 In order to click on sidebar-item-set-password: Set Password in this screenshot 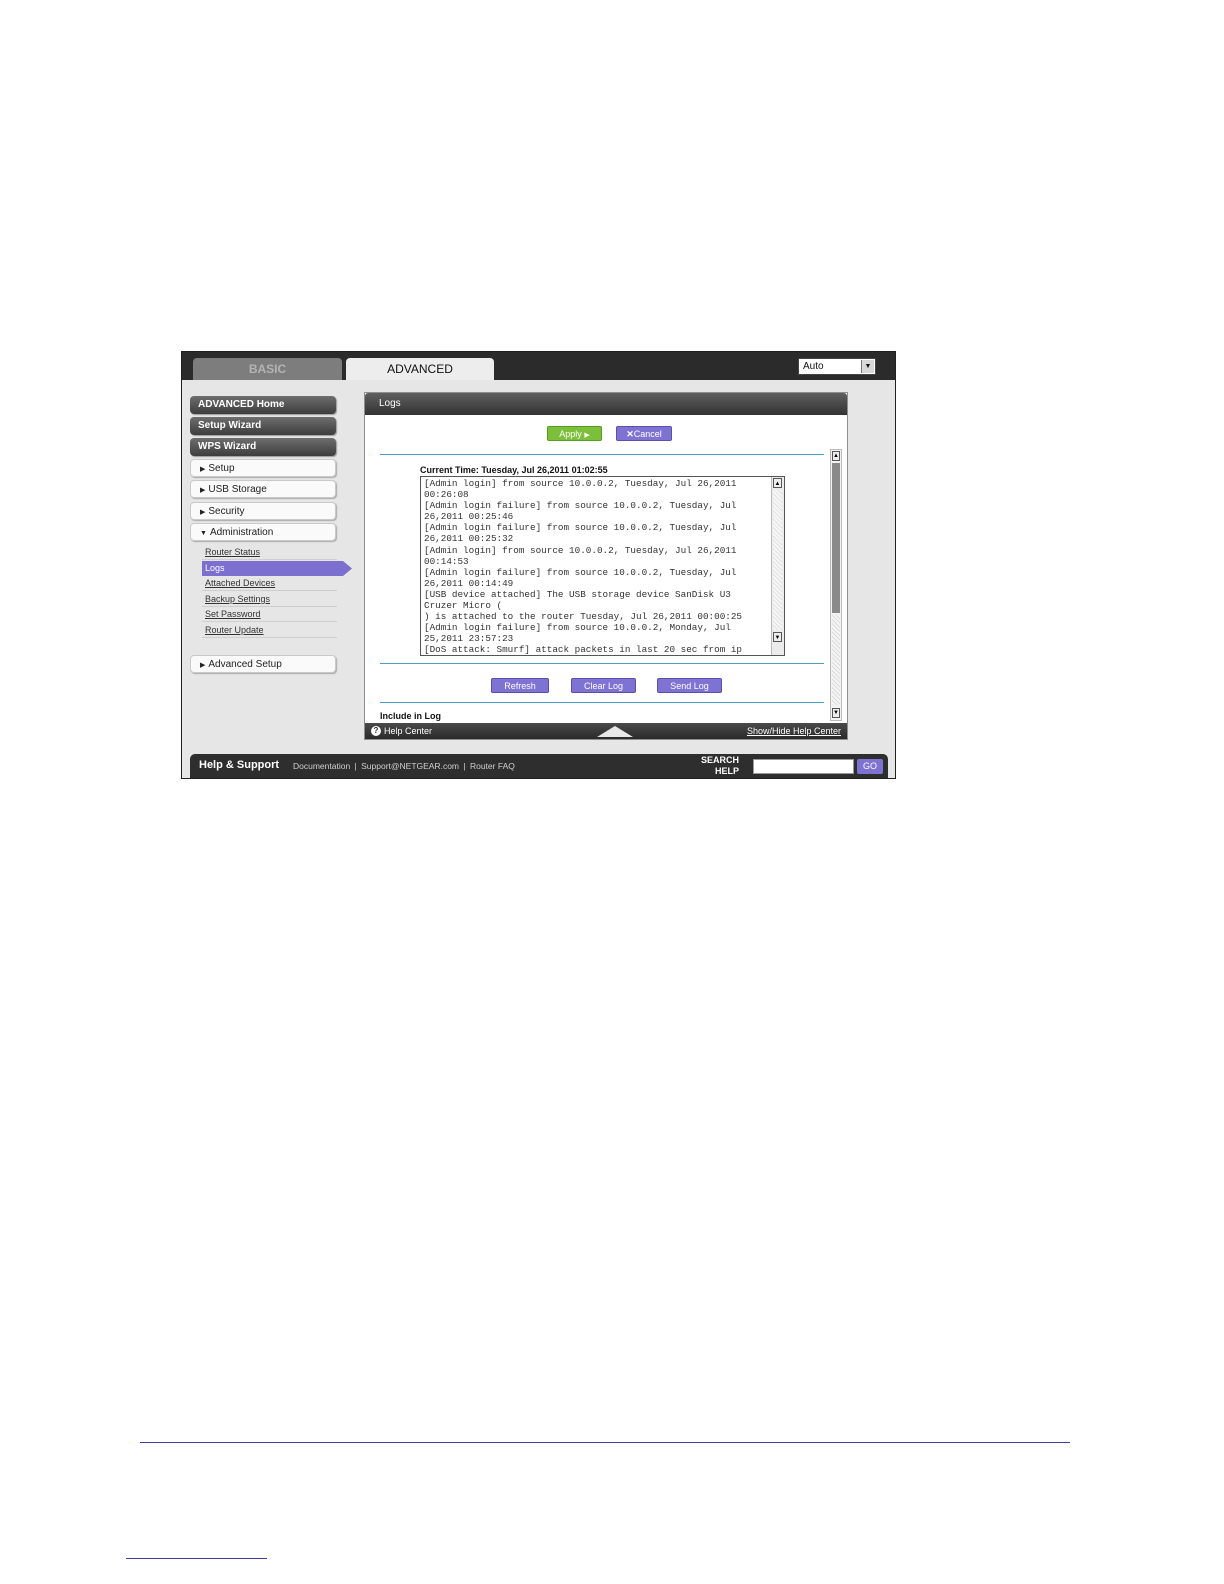, I will do `click(269, 614)`.